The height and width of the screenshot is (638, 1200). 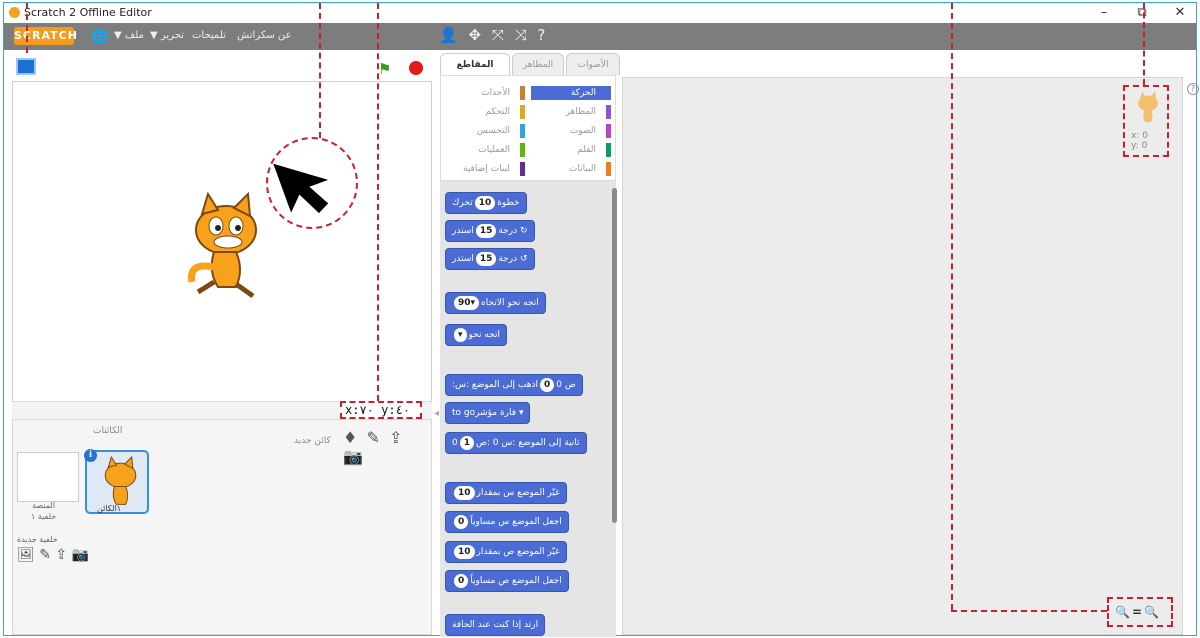 I want to click on cat-sprite, so click(x=223, y=247).